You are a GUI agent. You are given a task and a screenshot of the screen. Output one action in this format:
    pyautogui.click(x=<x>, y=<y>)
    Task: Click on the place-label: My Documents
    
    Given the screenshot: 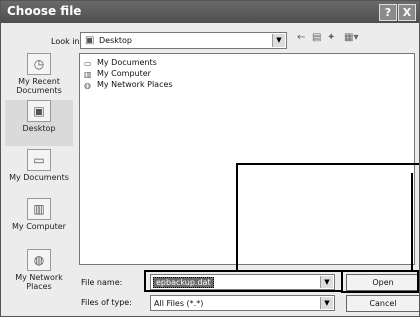 What is the action you would take?
    pyautogui.click(x=39, y=177)
    